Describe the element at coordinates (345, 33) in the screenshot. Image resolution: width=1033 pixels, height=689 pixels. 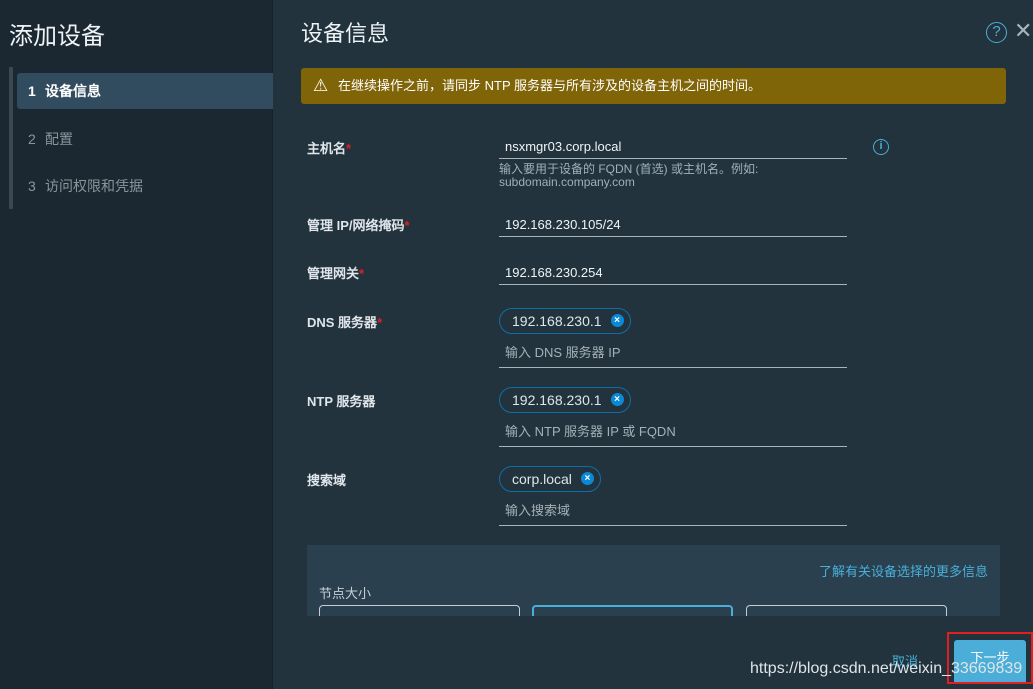
I see `page-title: 设备信息` at that location.